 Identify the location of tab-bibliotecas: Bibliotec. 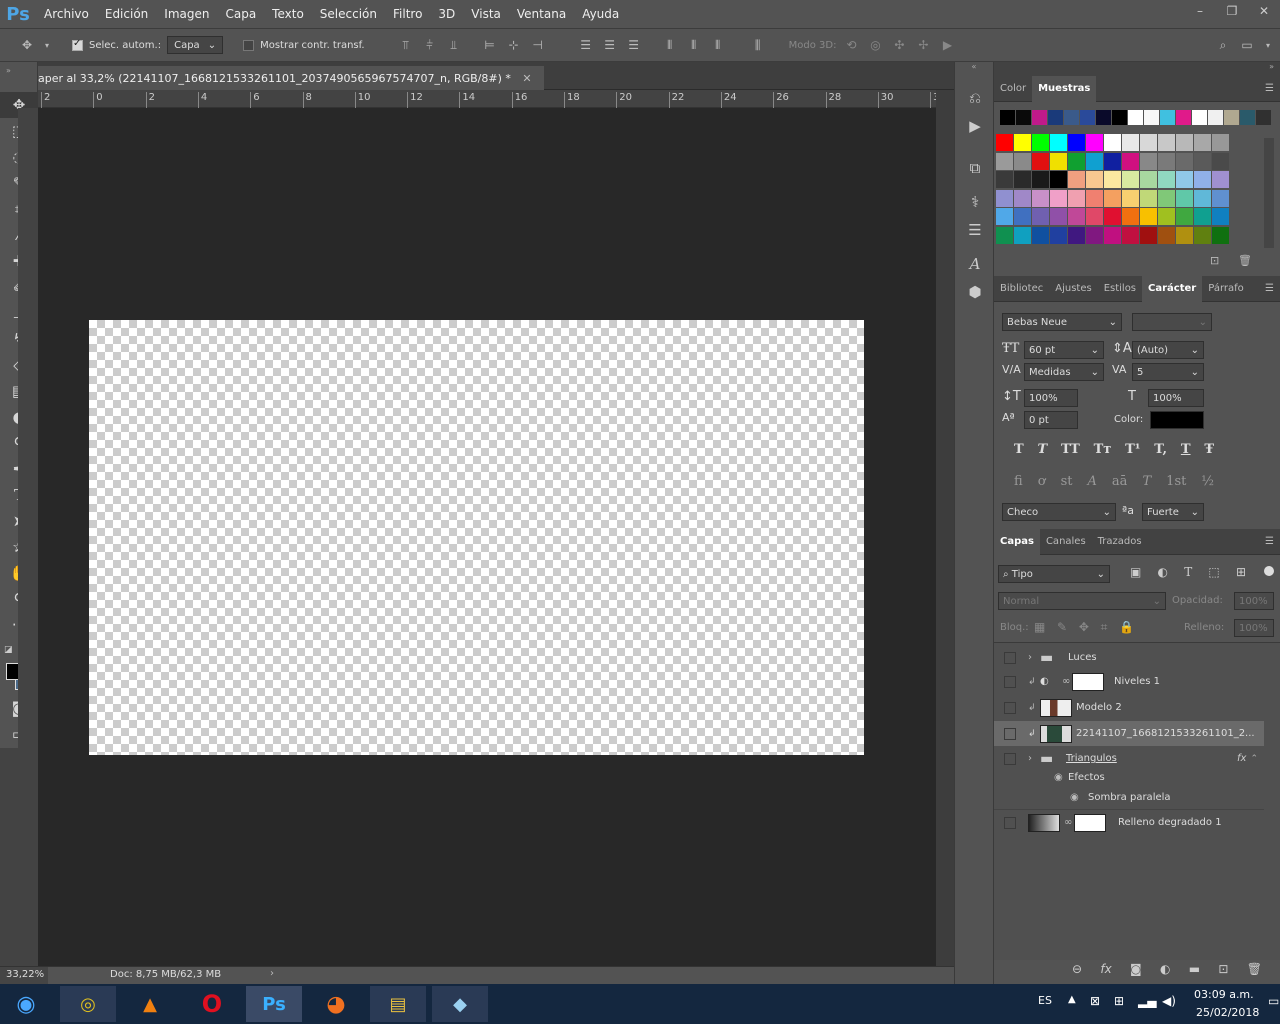
(1021, 289).